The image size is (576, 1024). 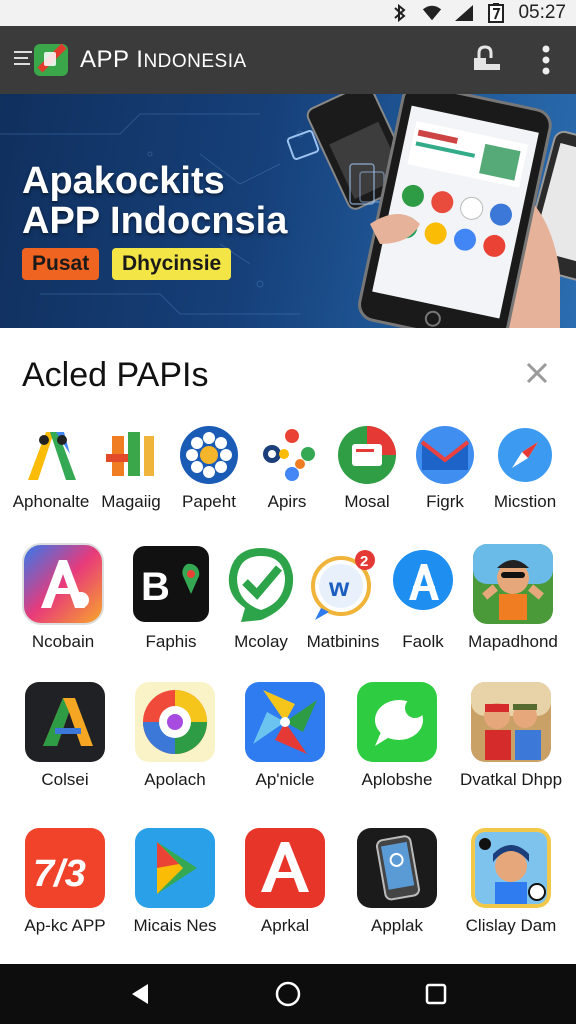 I want to click on app-colsei: Colsei, so click(x=65, y=735).